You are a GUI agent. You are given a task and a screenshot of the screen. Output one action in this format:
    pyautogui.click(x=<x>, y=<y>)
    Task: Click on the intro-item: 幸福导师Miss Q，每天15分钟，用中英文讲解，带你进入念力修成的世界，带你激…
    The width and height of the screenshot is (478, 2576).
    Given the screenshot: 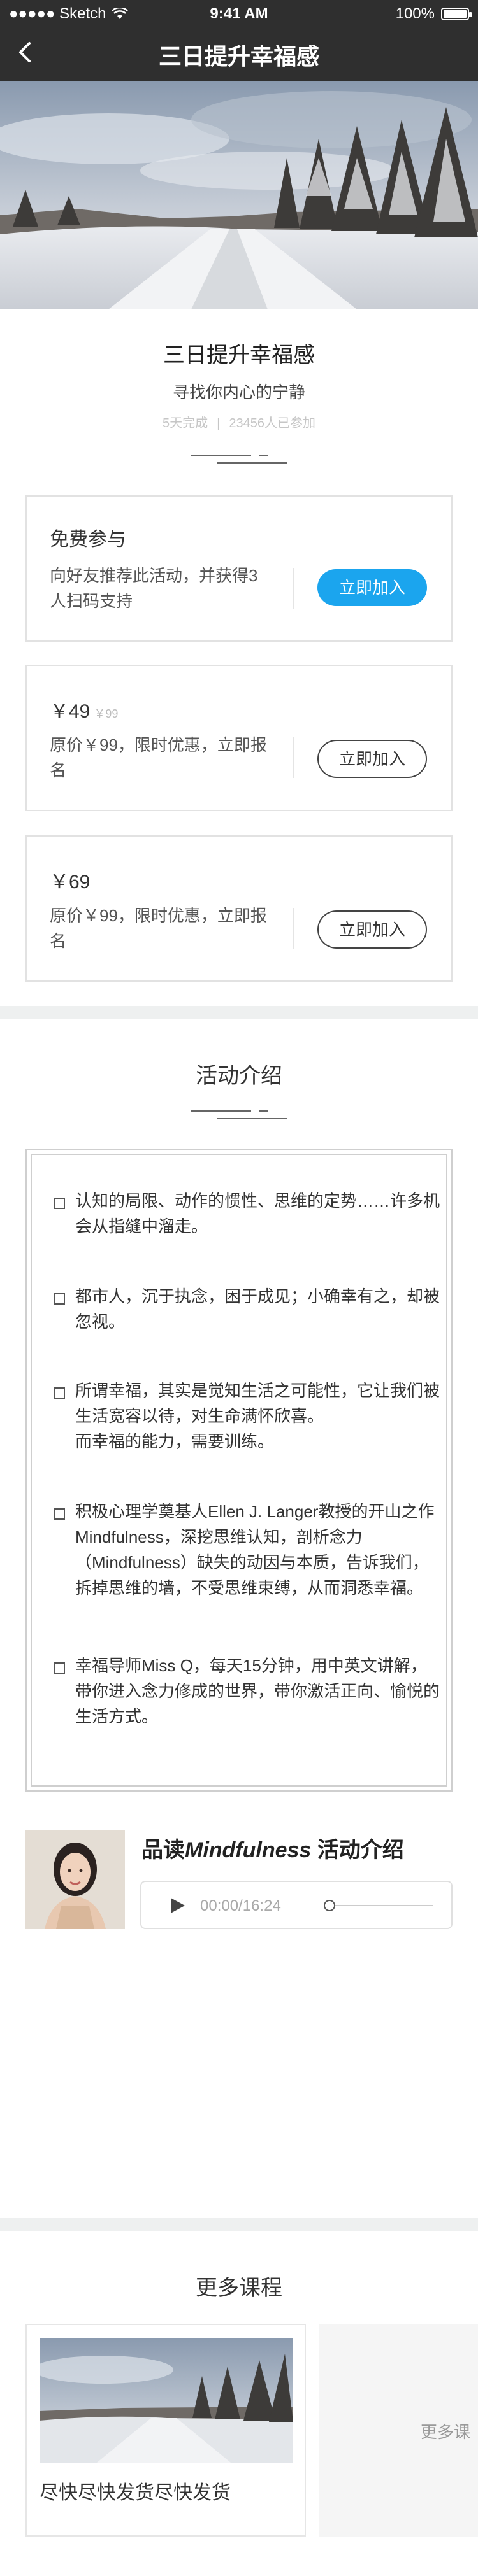 What is the action you would take?
    pyautogui.click(x=248, y=1691)
    